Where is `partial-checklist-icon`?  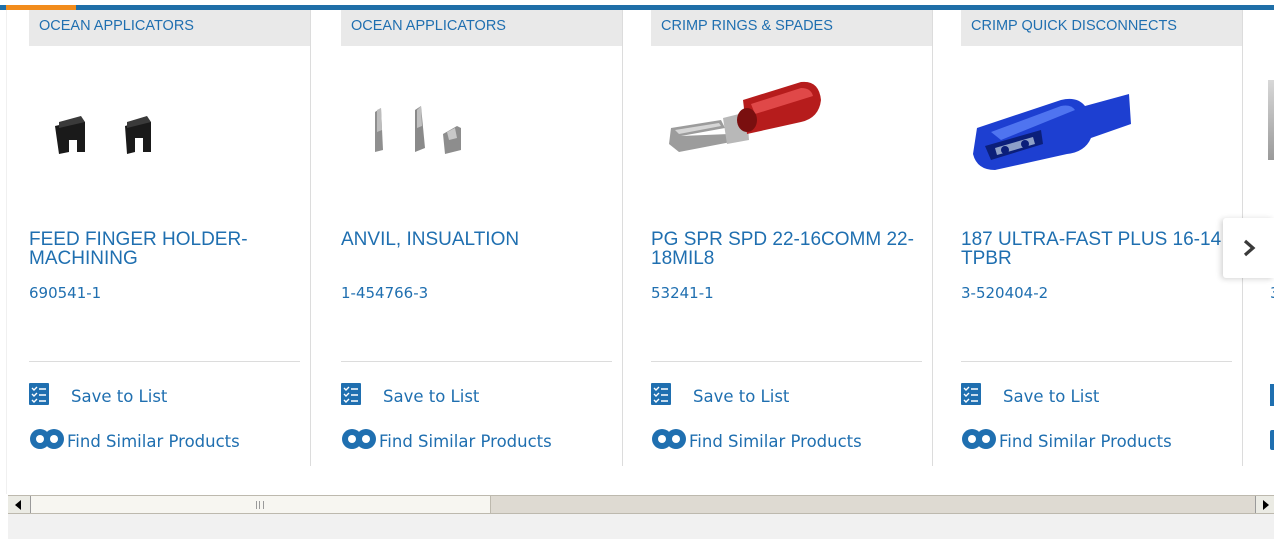 partial-checklist-icon is located at coordinates (1272, 395).